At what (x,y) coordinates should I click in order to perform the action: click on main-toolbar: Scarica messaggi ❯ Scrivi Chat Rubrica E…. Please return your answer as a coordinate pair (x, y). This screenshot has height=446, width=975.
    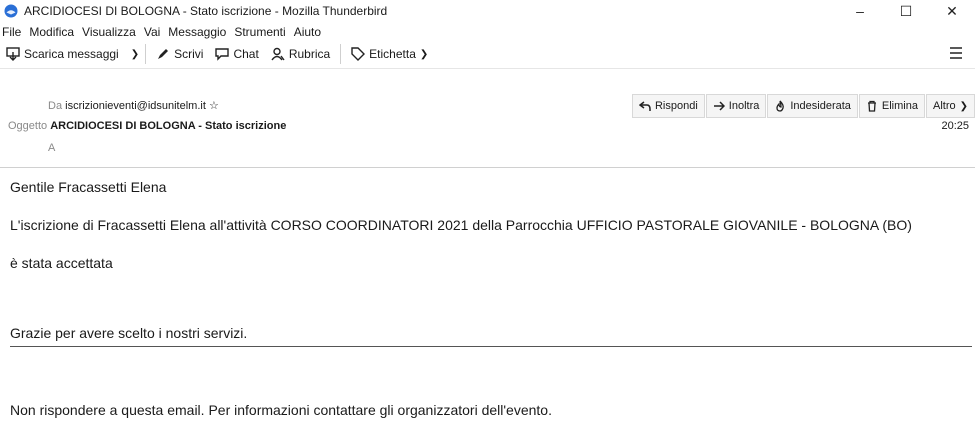
    Looking at the image, I should click on (487, 54).